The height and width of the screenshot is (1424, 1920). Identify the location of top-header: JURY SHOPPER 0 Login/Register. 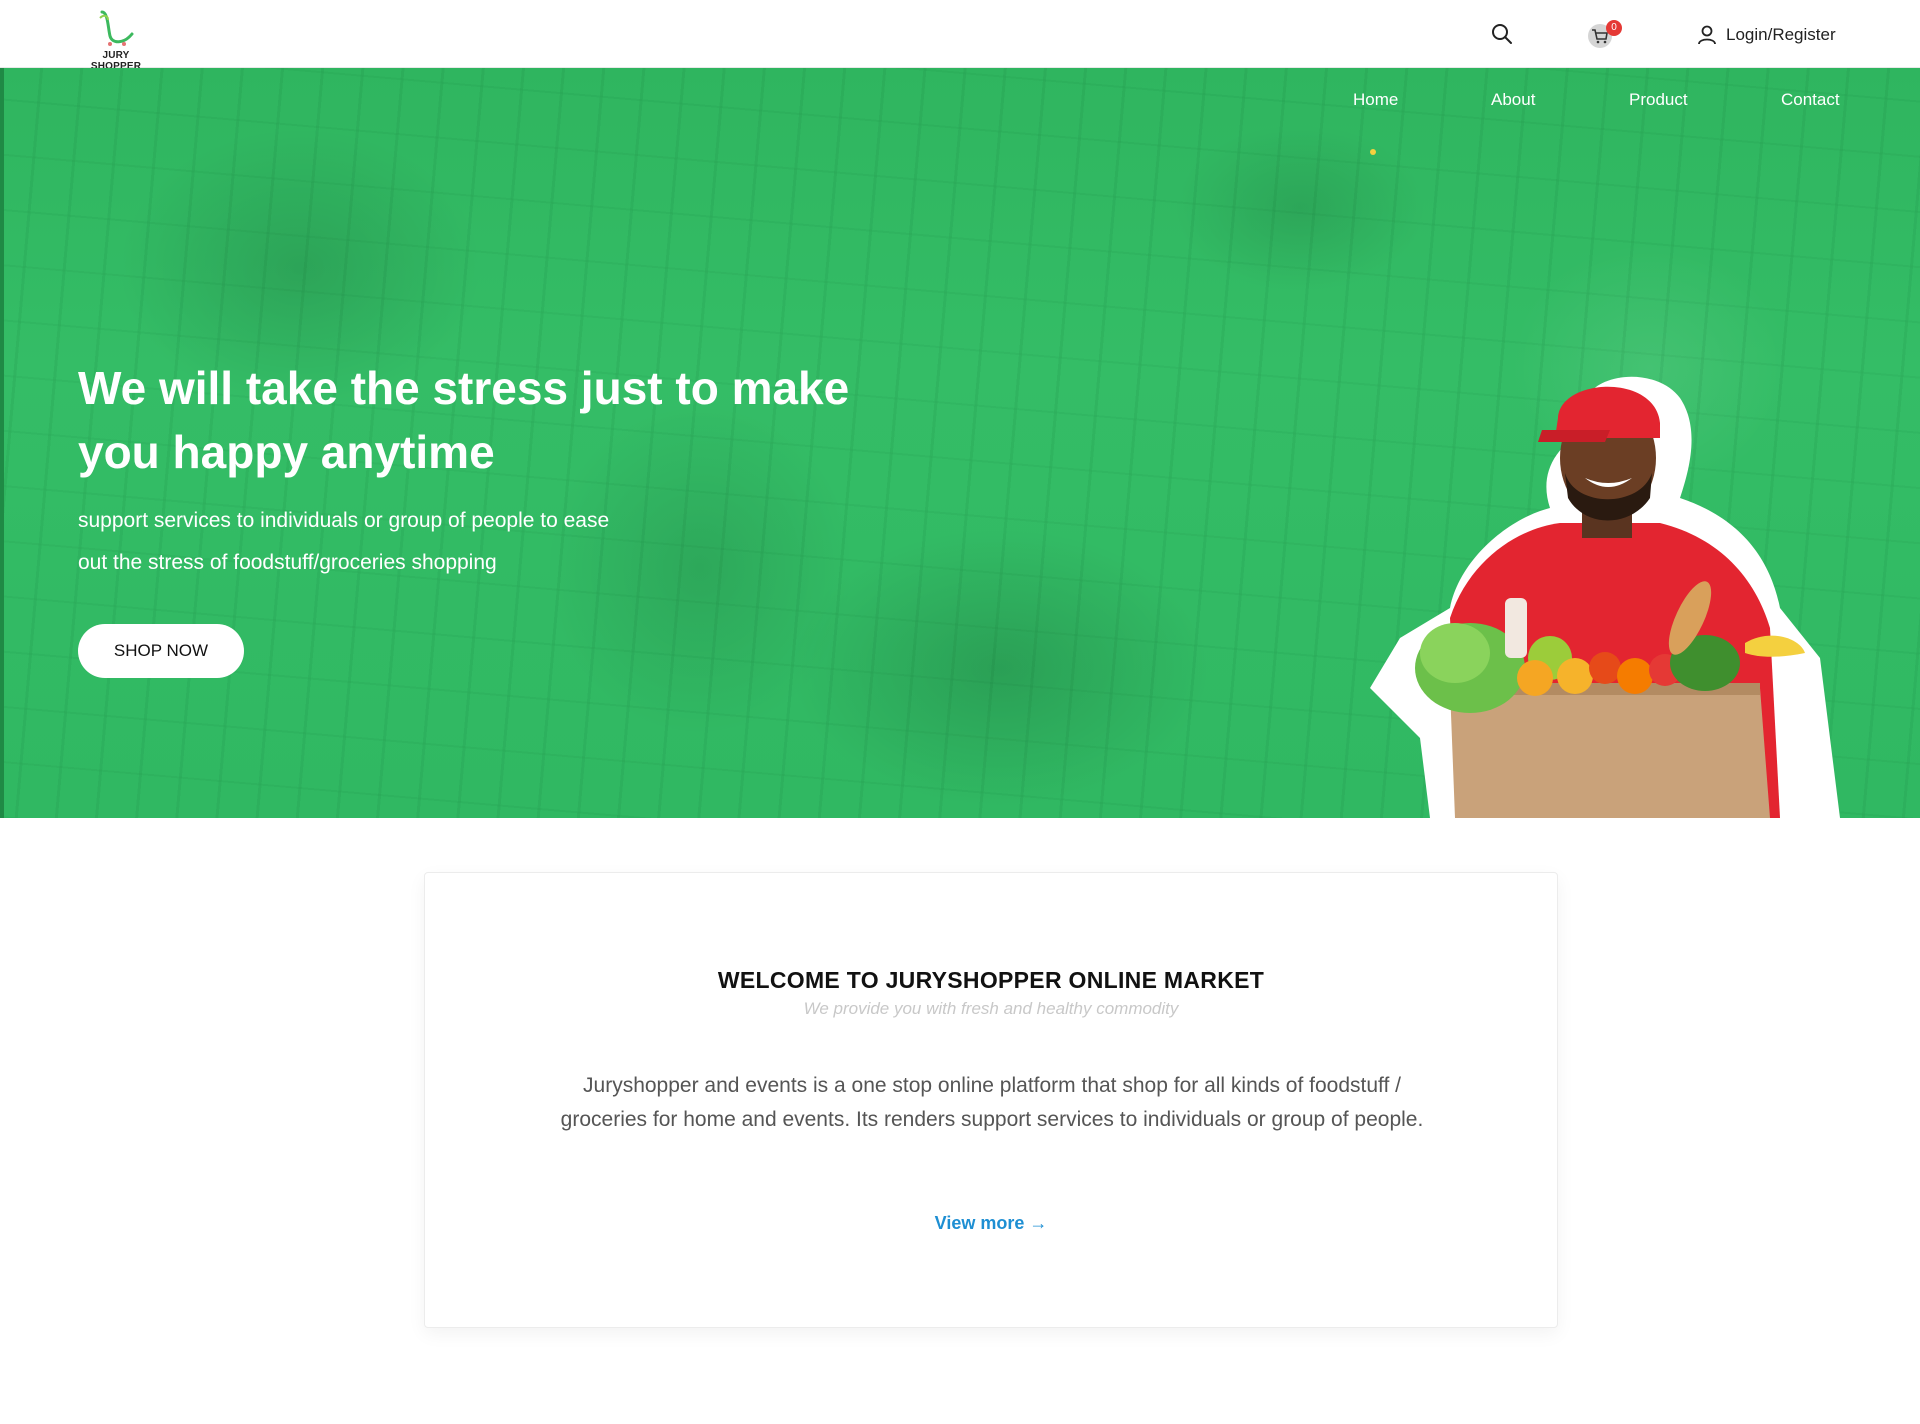
(960, 36).